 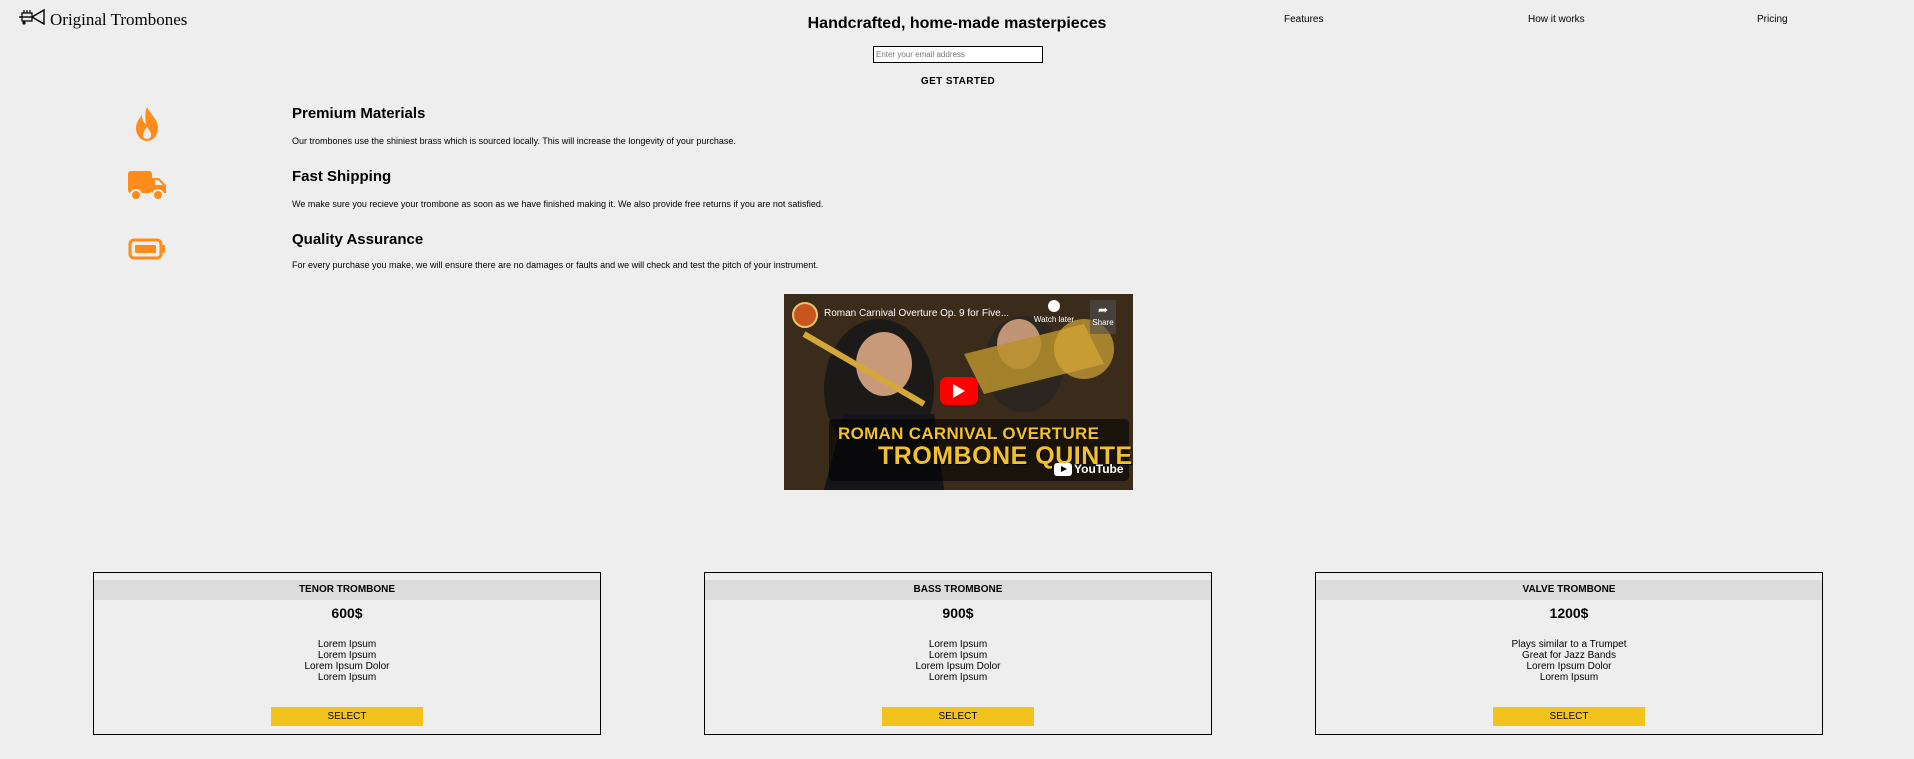 What do you see at coordinates (958, 54) in the screenshot?
I see `email-field` at bounding box center [958, 54].